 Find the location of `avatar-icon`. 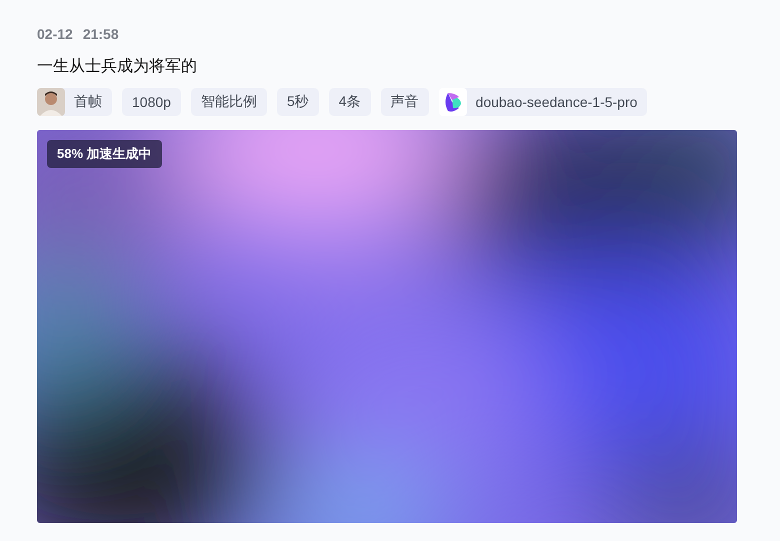

avatar-icon is located at coordinates (51, 102).